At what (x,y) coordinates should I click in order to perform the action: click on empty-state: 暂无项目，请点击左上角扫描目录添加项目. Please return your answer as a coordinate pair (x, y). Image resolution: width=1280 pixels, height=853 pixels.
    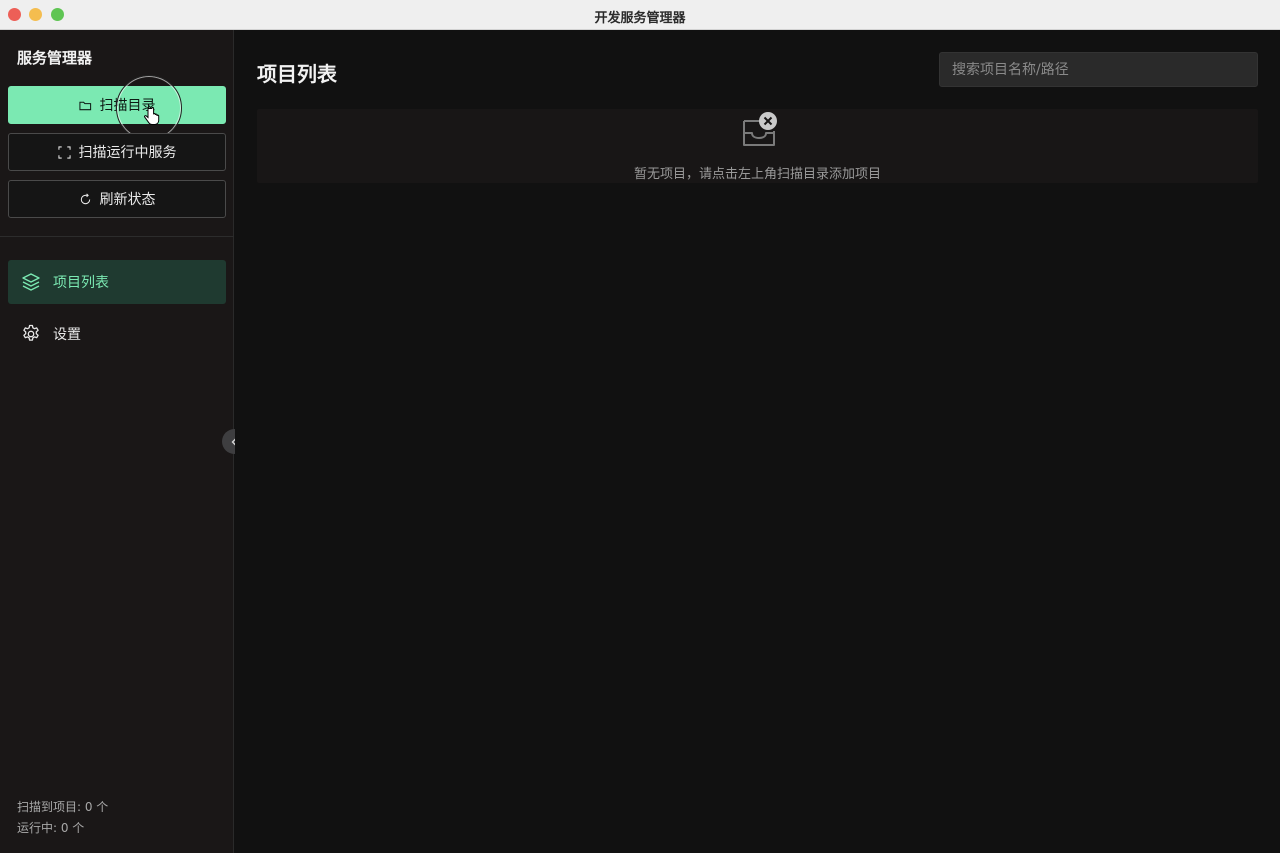
    Looking at the image, I should click on (757, 146).